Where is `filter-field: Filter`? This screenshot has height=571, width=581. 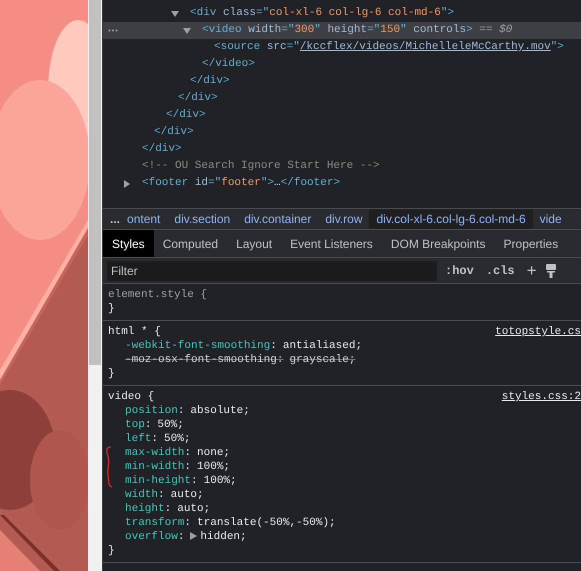
filter-field: Filter is located at coordinates (272, 270).